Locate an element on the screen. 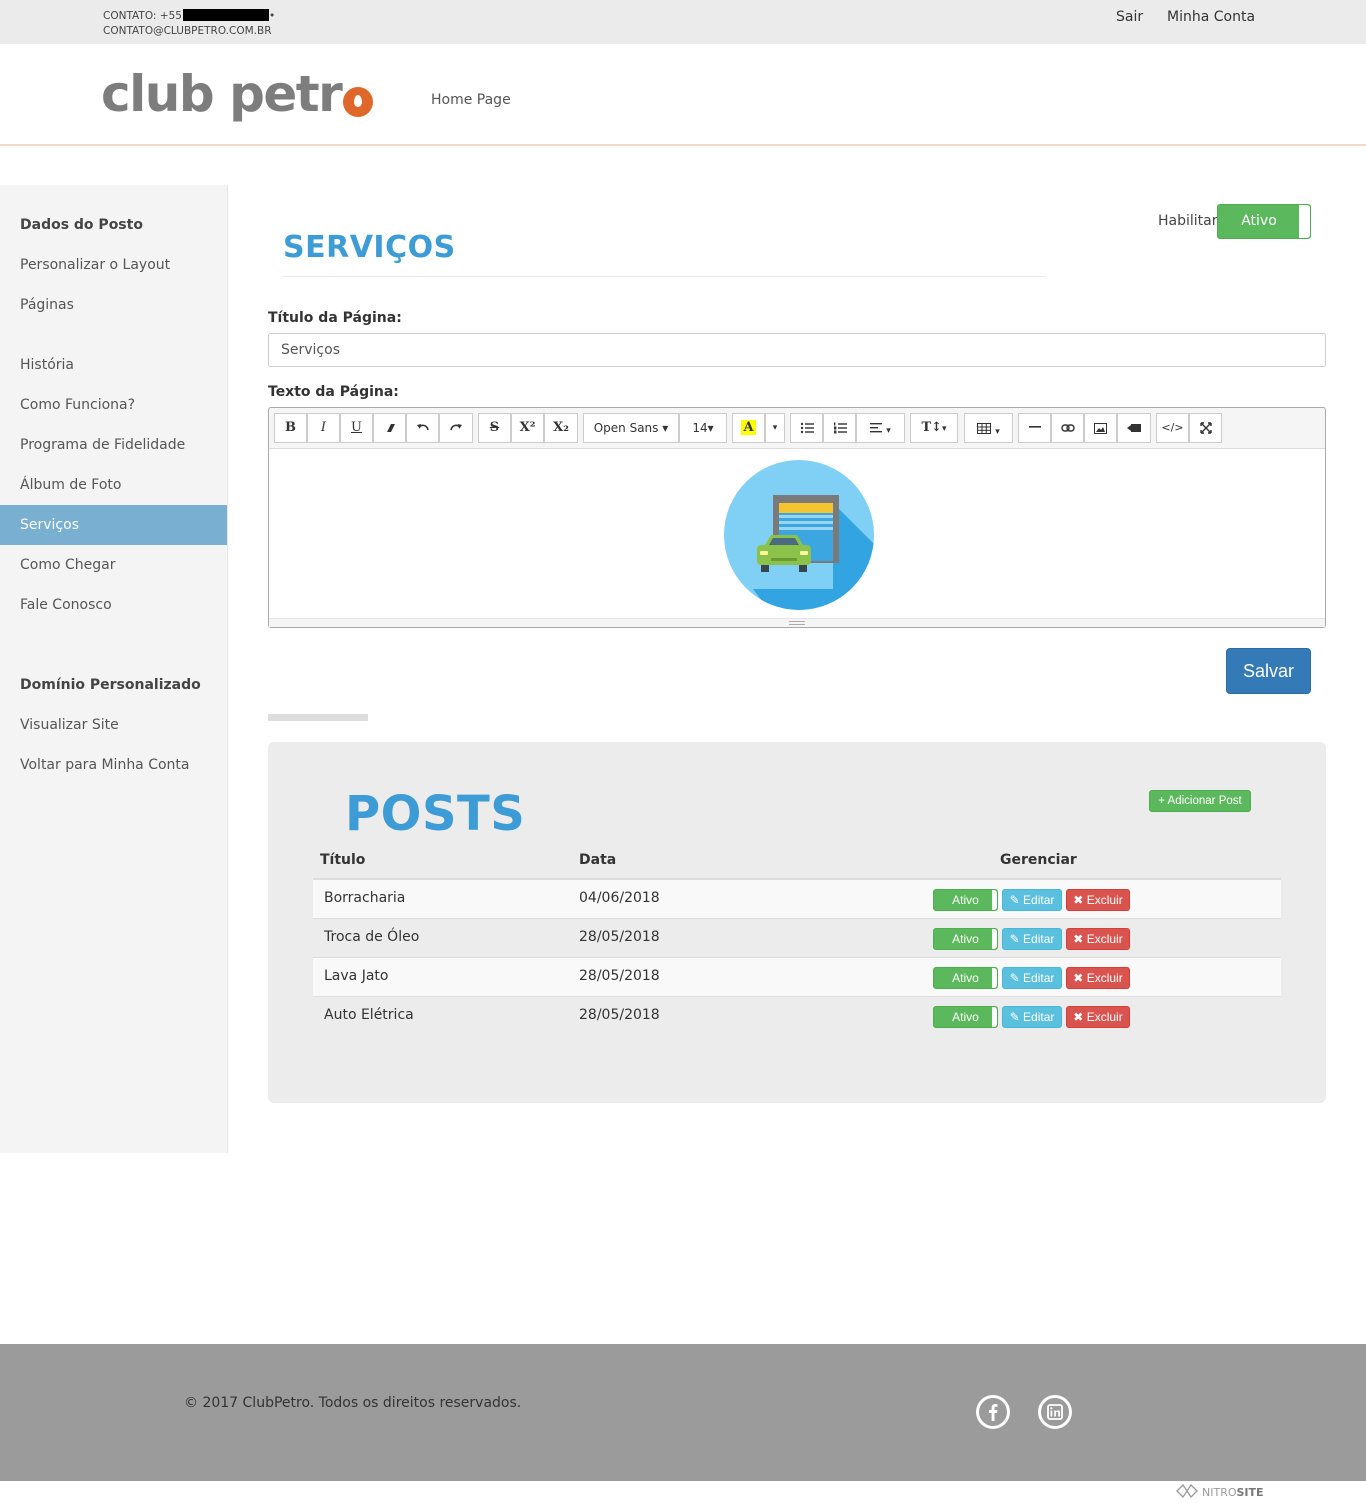 The image size is (1366, 1503). link-icon is located at coordinates (1067, 428).